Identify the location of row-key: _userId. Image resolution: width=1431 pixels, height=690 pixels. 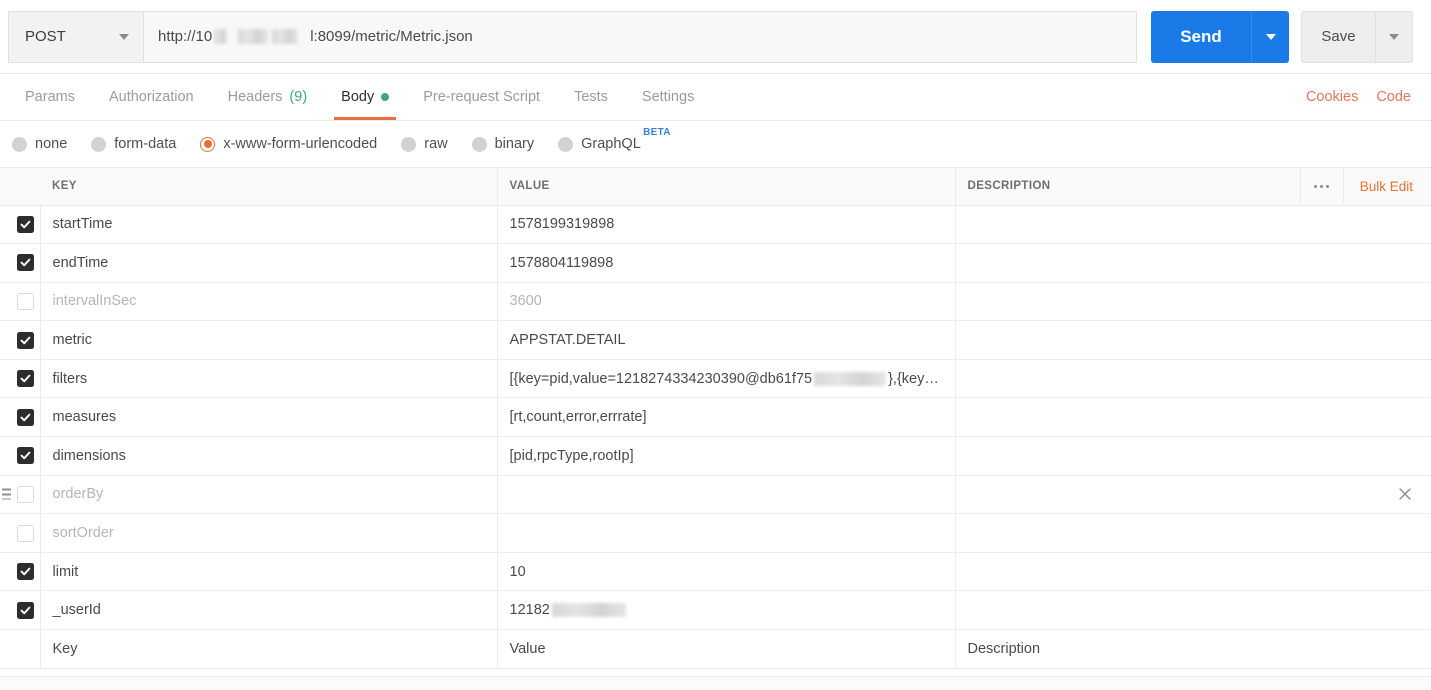
(269, 610).